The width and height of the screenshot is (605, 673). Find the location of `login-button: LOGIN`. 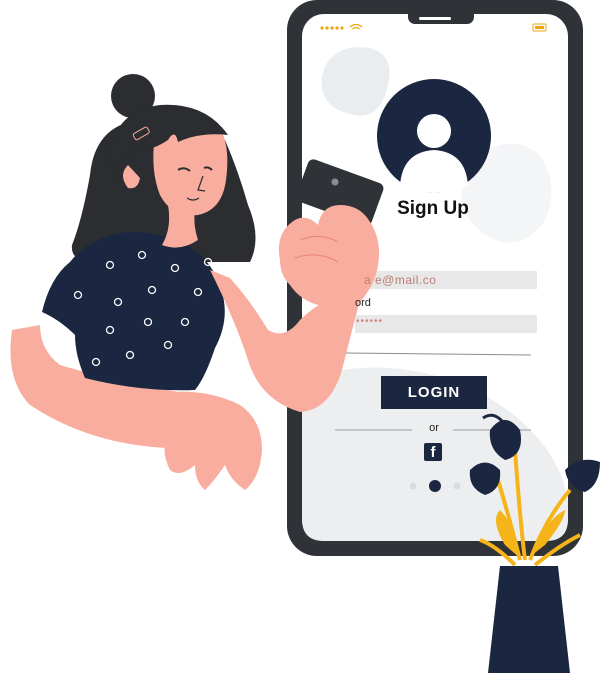

login-button: LOGIN is located at coordinates (434, 392).